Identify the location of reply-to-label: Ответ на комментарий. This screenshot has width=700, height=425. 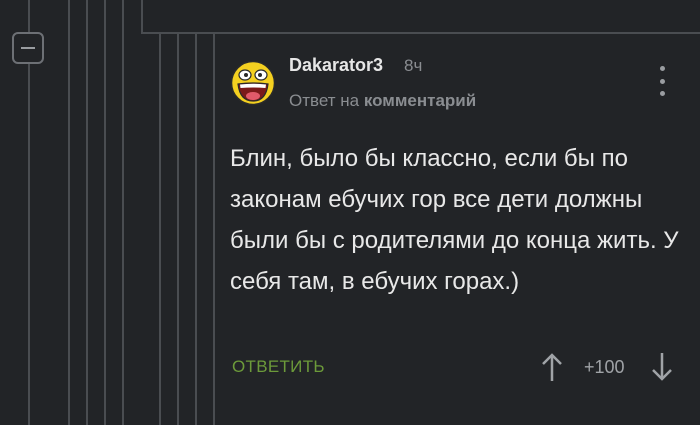
(382, 101).